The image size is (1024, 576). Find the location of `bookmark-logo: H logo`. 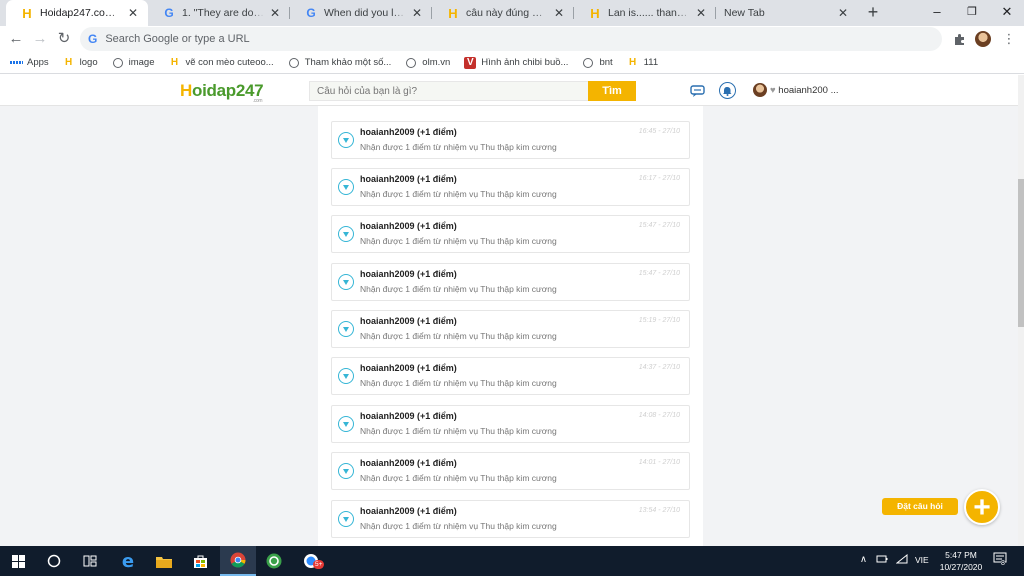

bookmark-logo: H logo is located at coordinates (80, 63).